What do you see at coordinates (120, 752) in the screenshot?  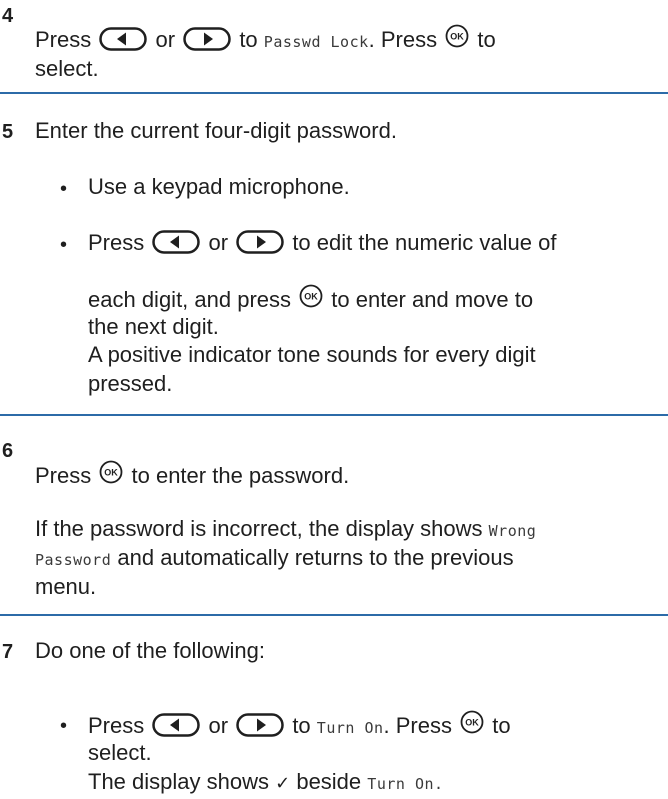 I see `bullet-text-cont: select.` at bounding box center [120, 752].